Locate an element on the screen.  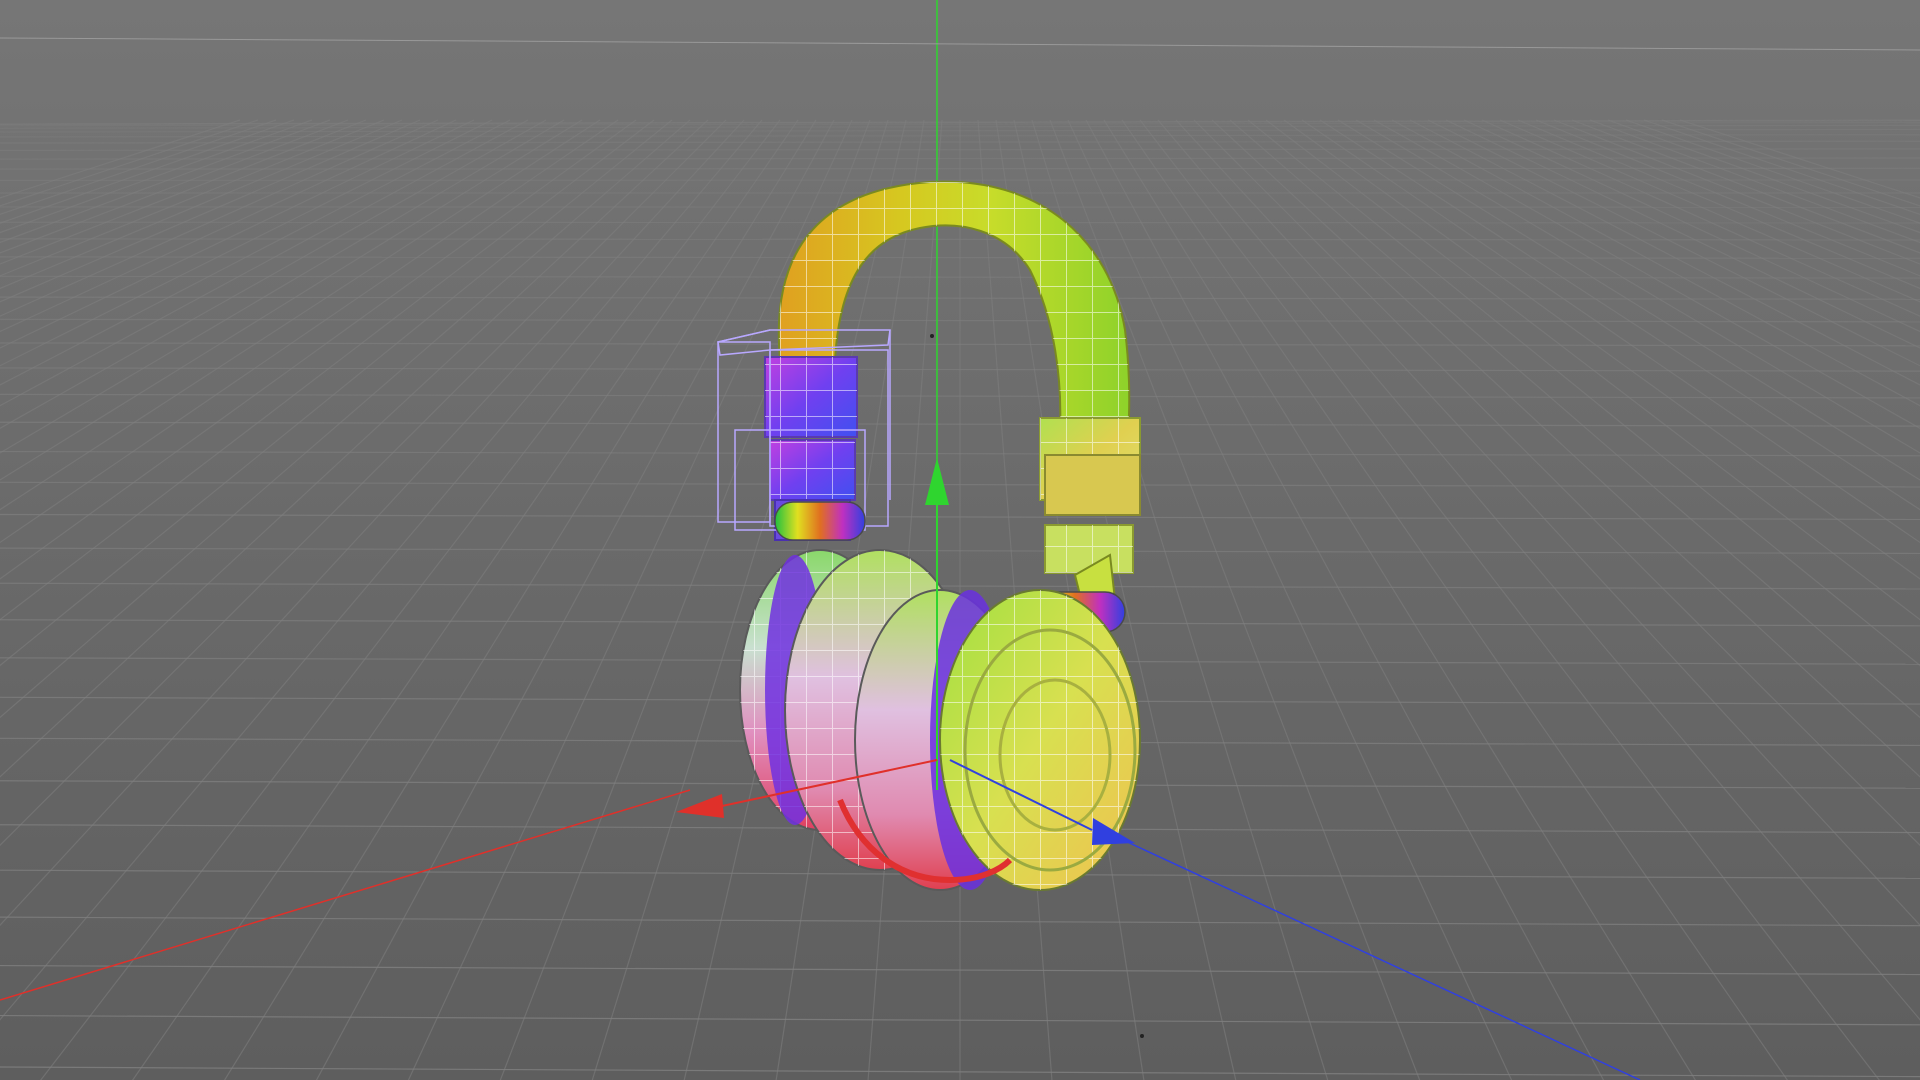
left-hinge is located at coordinates (820, 521).